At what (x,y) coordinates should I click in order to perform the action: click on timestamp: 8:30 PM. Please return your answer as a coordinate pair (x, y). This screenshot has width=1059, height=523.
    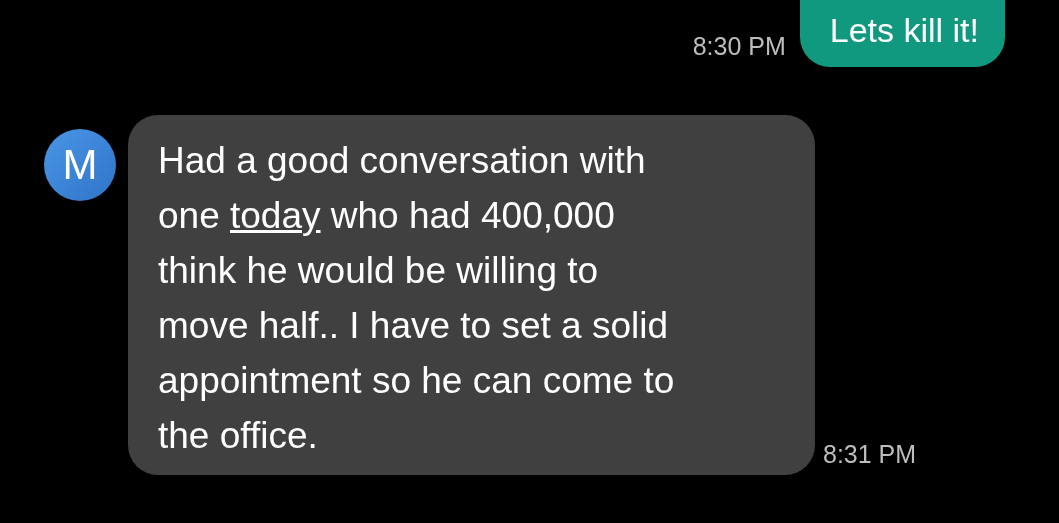
    Looking at the image, I should click on (739, 46).